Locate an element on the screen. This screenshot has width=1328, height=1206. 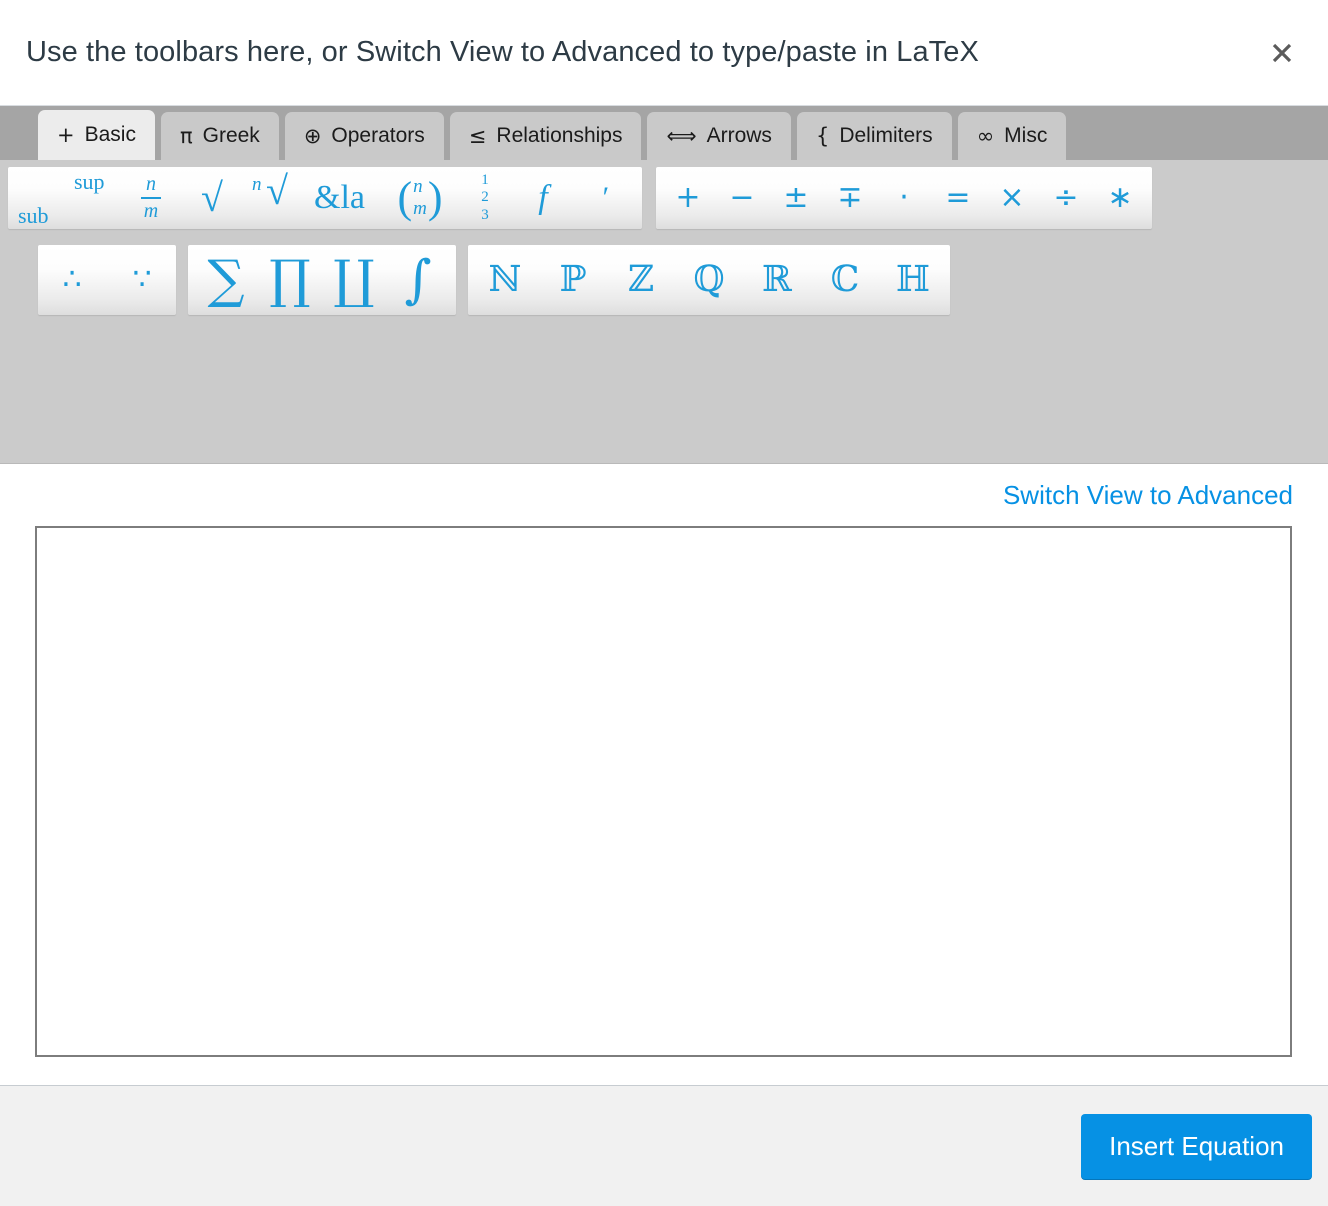
integers-button: ℤ is located at coordinates (641, 280).